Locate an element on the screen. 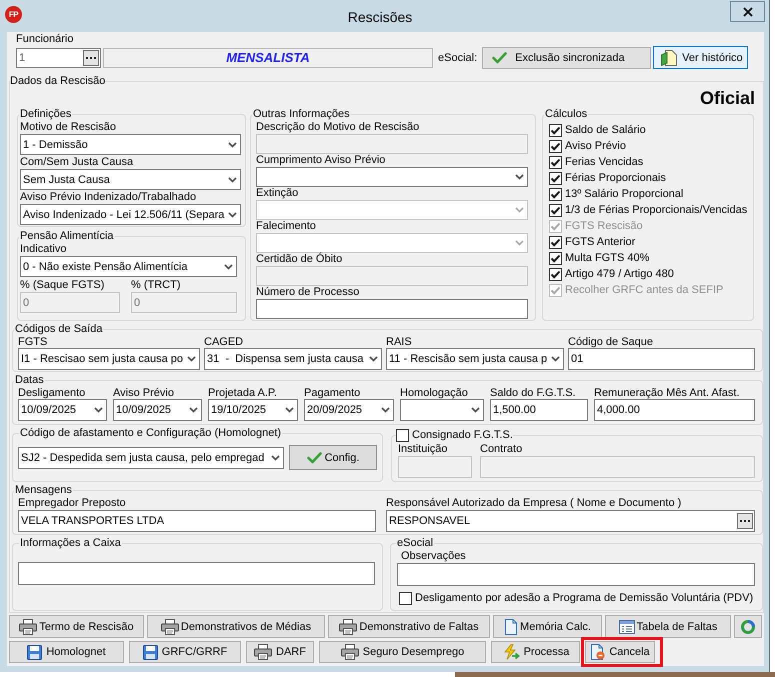  field-label: RAIS is located at coordinates (399, 342).